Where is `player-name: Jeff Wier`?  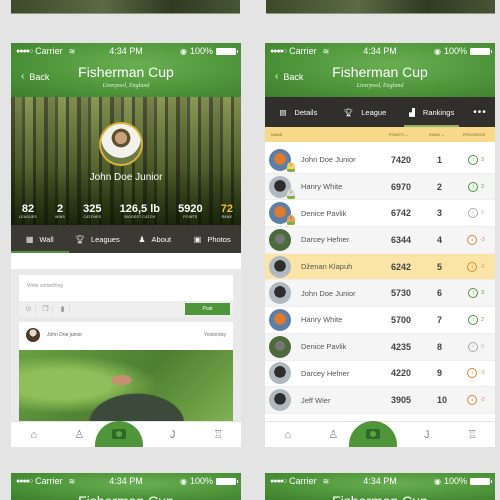
player-name: Jeff Wier is located at coordinates (346, 400).